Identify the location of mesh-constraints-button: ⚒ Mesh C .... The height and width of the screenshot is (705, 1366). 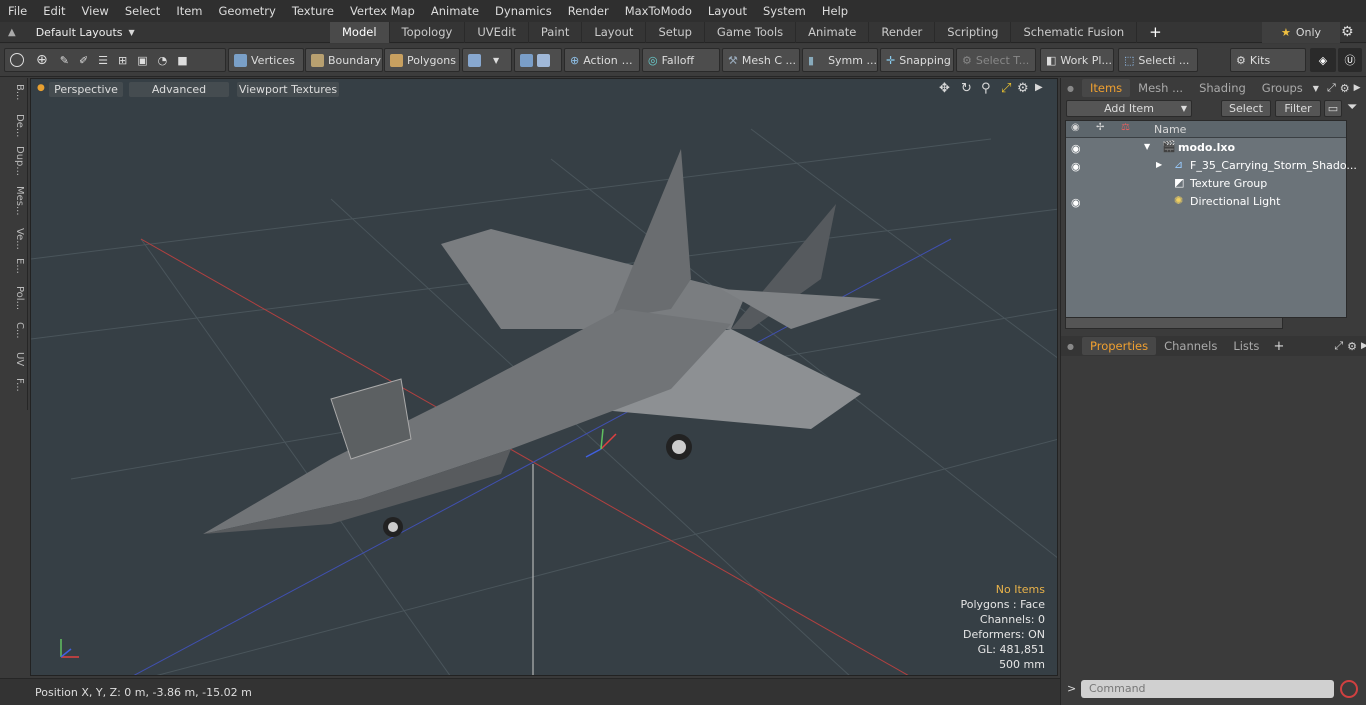
(761, 60).